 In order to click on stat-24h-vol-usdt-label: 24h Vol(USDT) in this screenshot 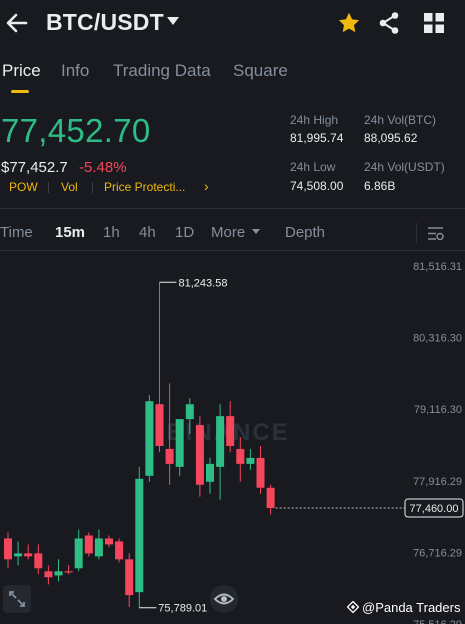, I will do `click(404, 167)`.